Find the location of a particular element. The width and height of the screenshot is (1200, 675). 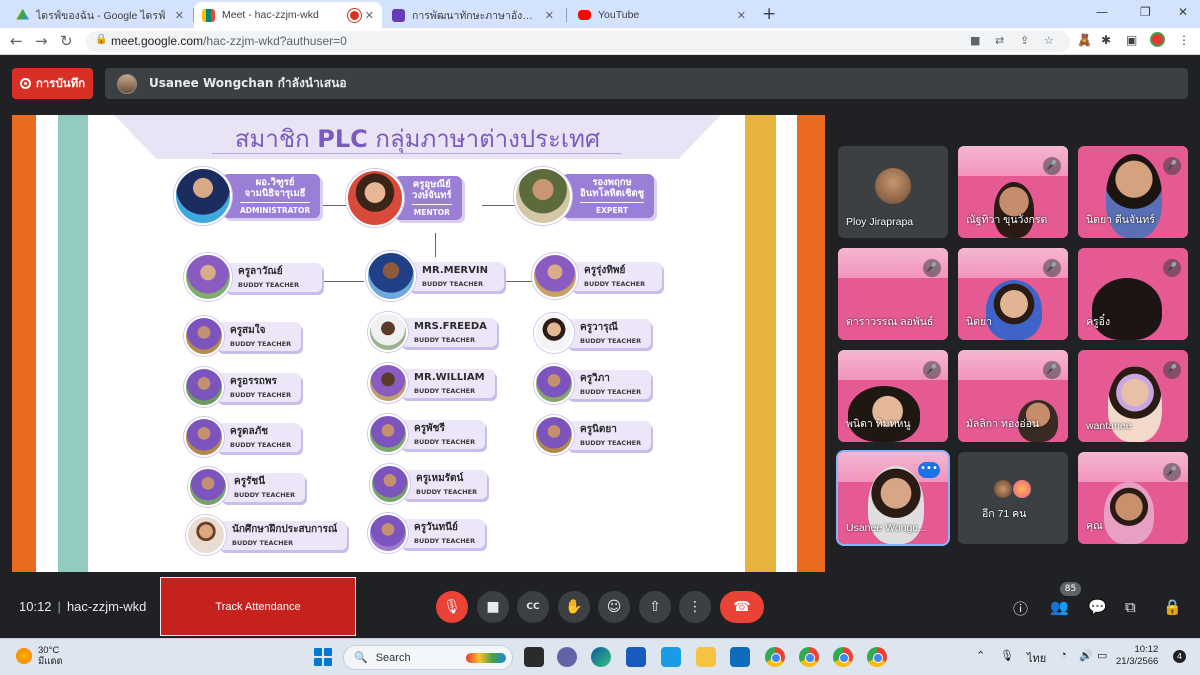

forward-icon: → is located at coordinates (41, 41).